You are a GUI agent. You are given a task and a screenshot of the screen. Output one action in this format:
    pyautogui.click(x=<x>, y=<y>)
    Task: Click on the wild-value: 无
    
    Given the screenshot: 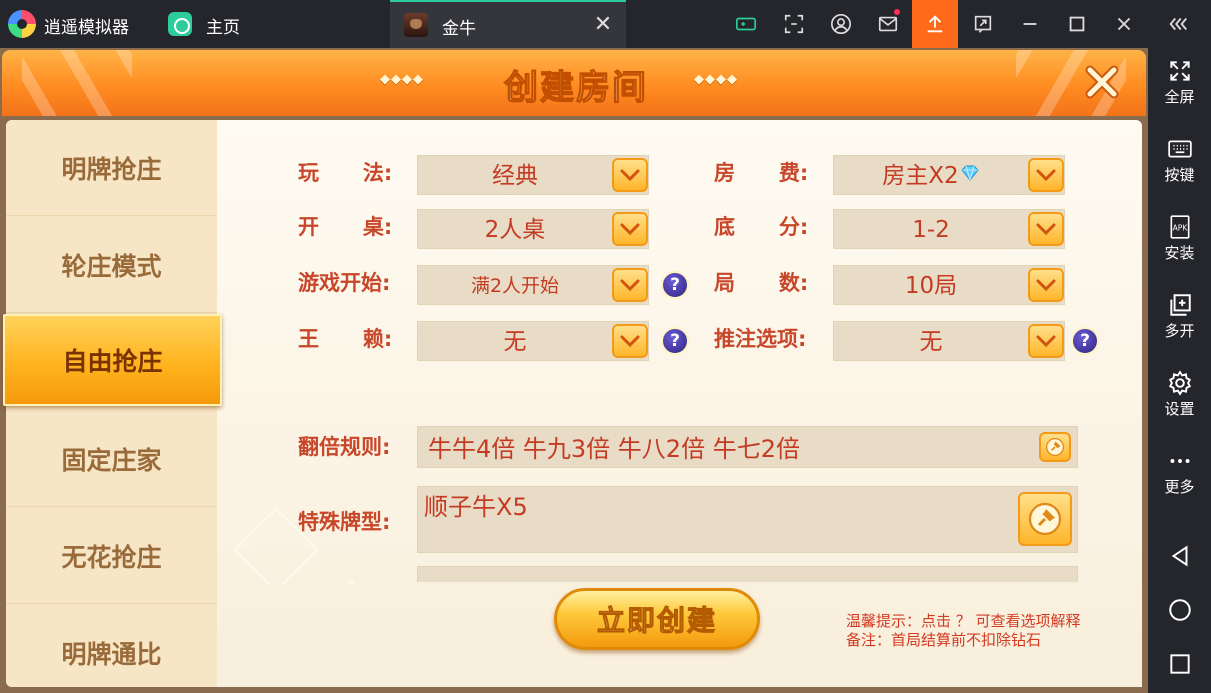 What is the action you would take?
    pyautogui.click(x=515, y=342)
    